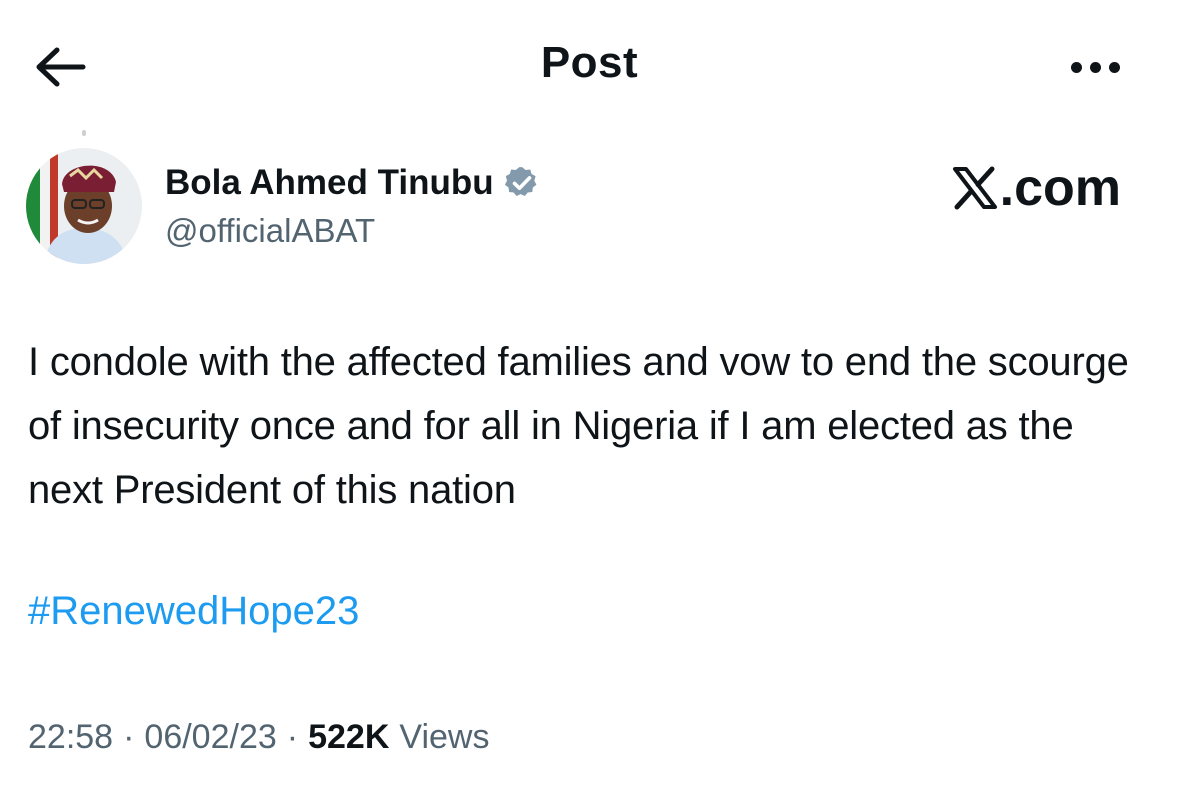  I want to click on post-meta: 22:58 · 06/02/23 · 522K Views, so click(258, 737).